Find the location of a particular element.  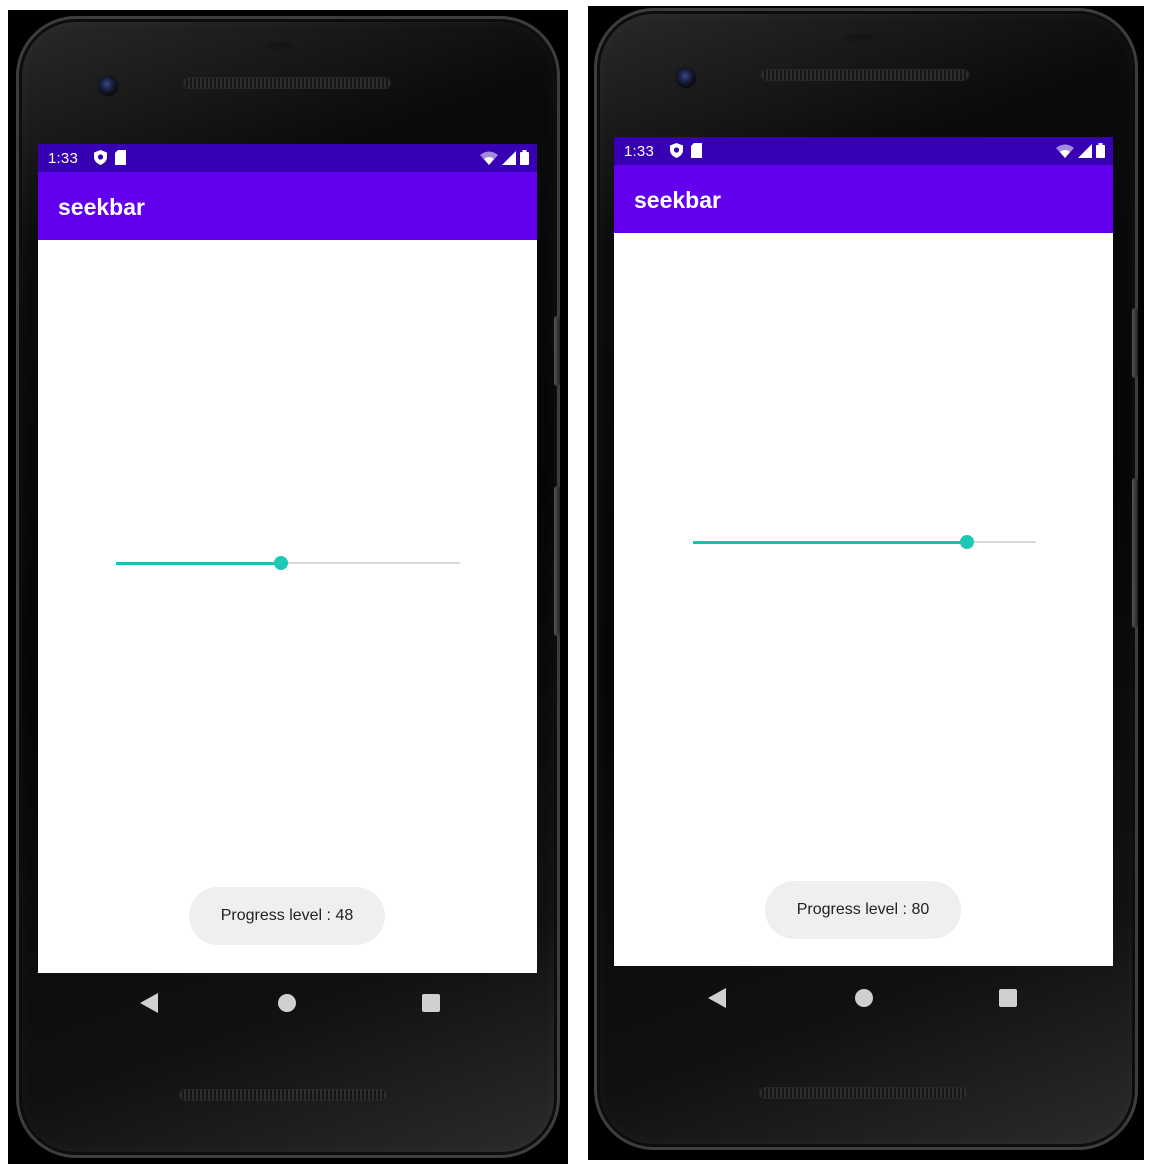

toast-text: Progress level : 48 is located at coordinates (287, 915).